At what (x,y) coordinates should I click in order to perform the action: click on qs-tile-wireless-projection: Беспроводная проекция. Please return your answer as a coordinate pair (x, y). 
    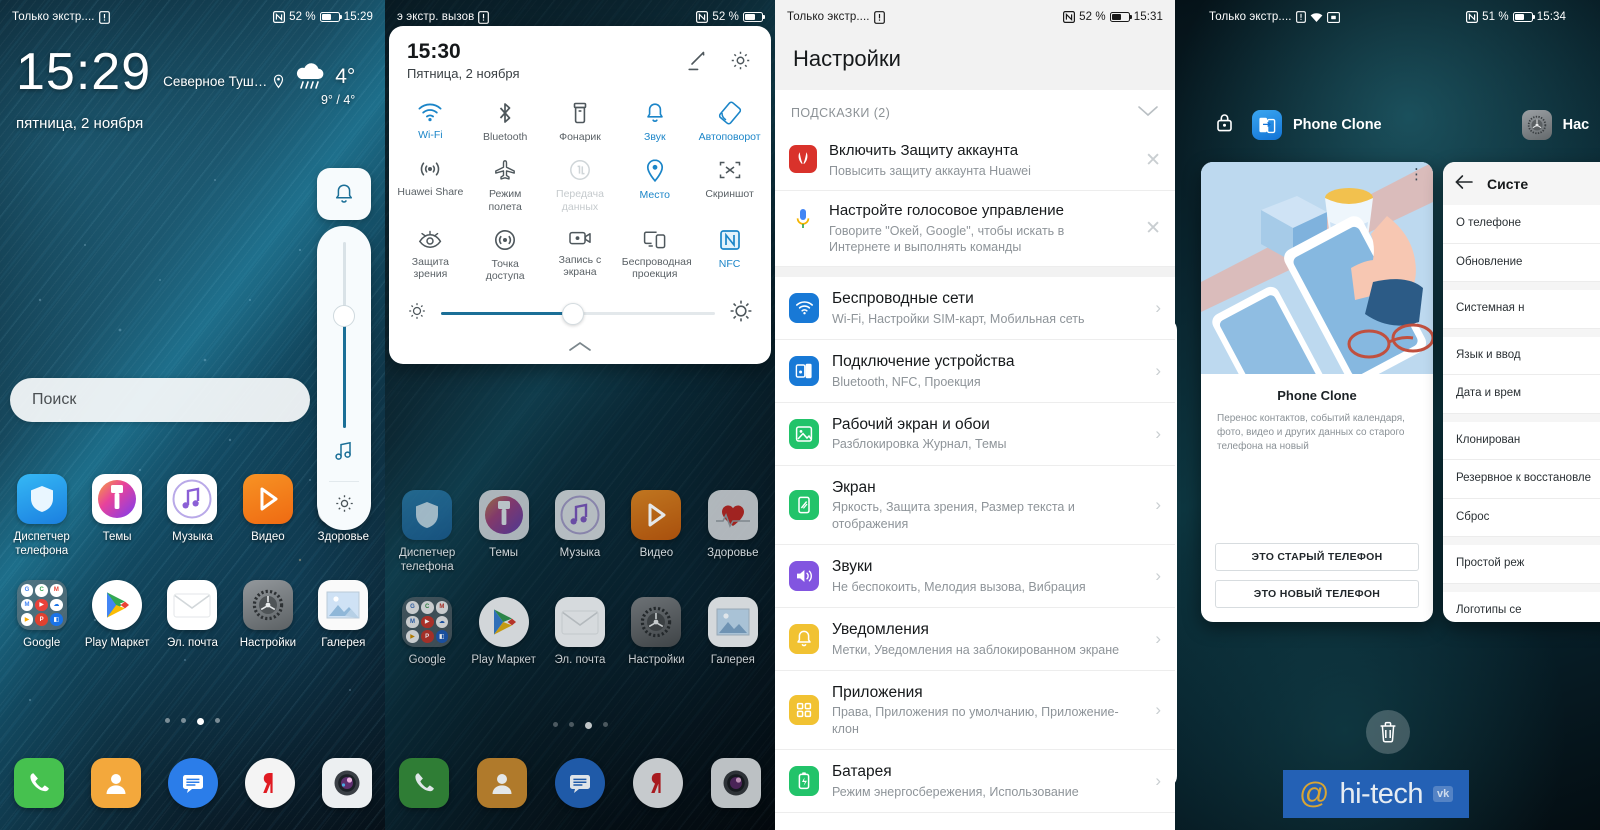
    Looking at the image, I should click on (654, 255).